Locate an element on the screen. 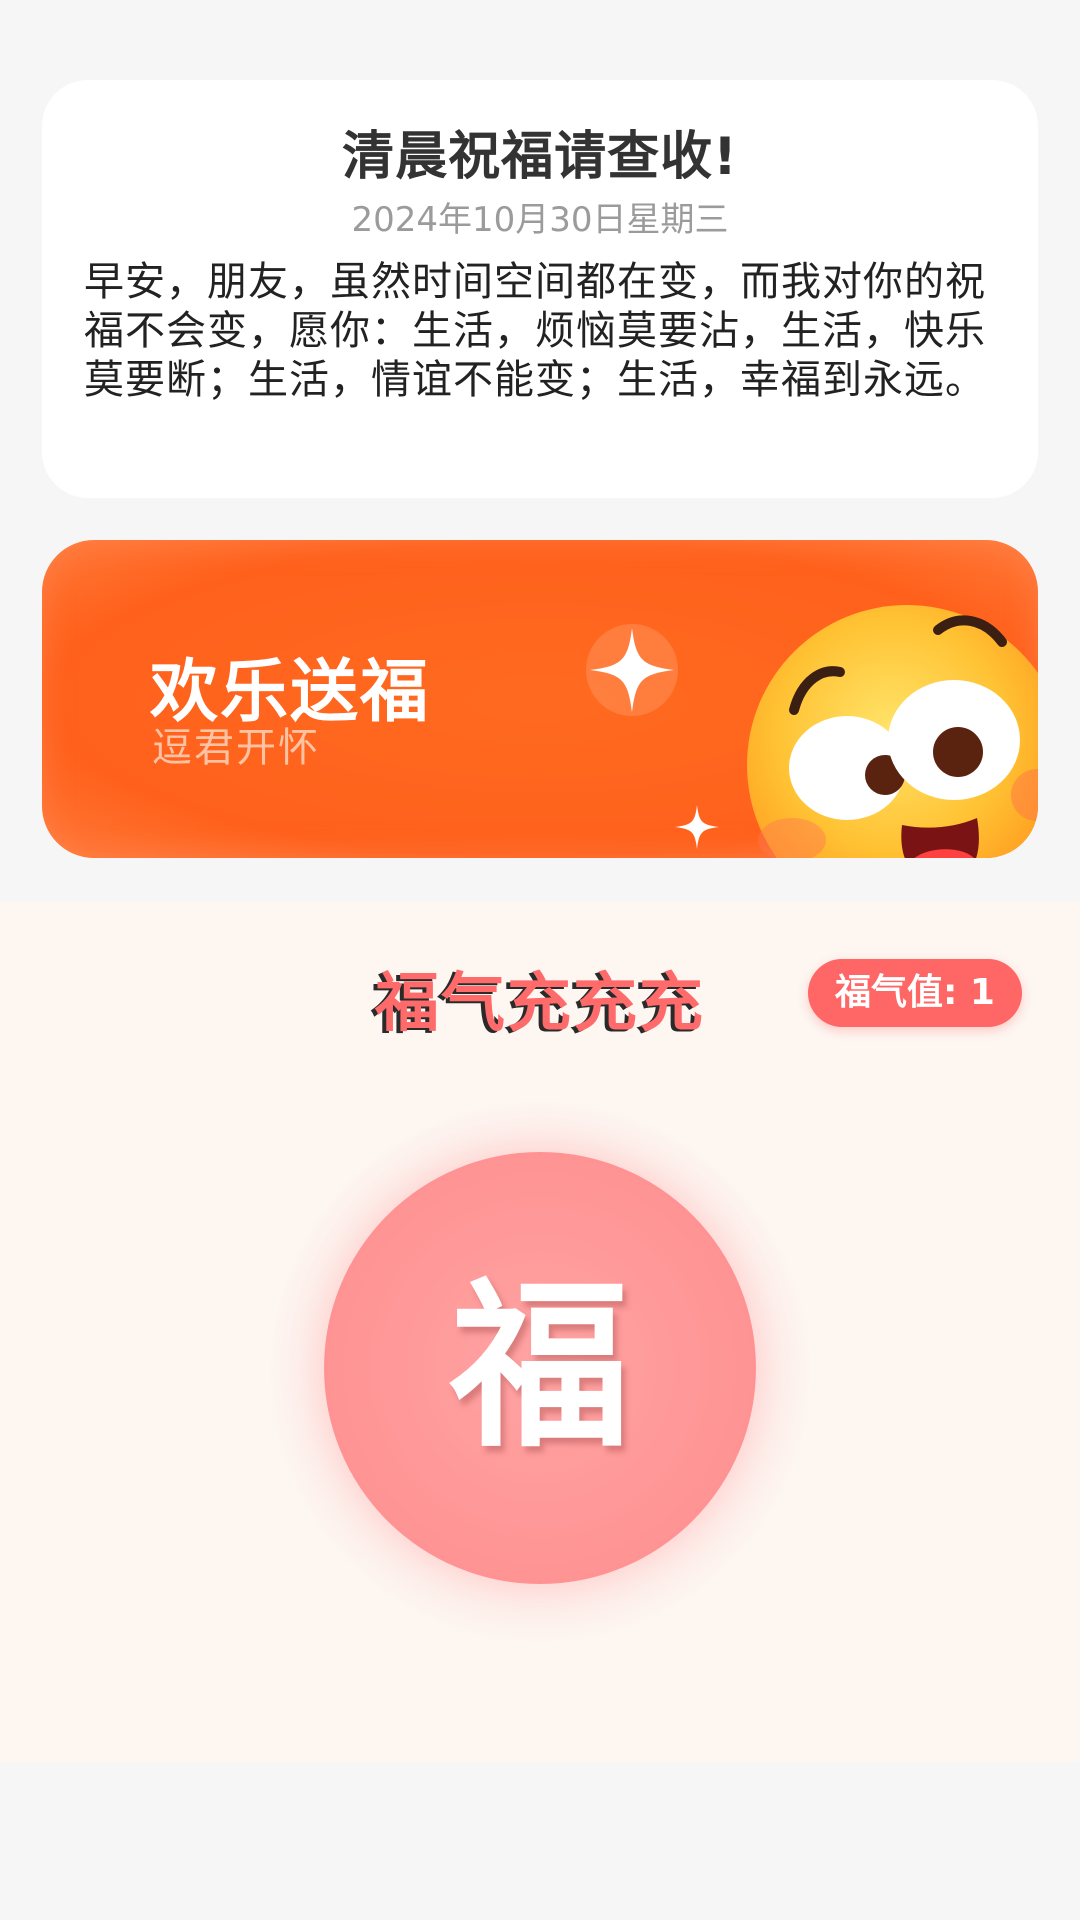 Image resolution: width=1080 pixels, height=1920 pixels. fu-button: 福 is located at coordinates (540, 1368).